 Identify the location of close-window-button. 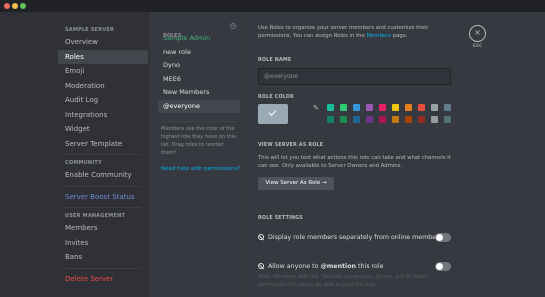
(7, 6).